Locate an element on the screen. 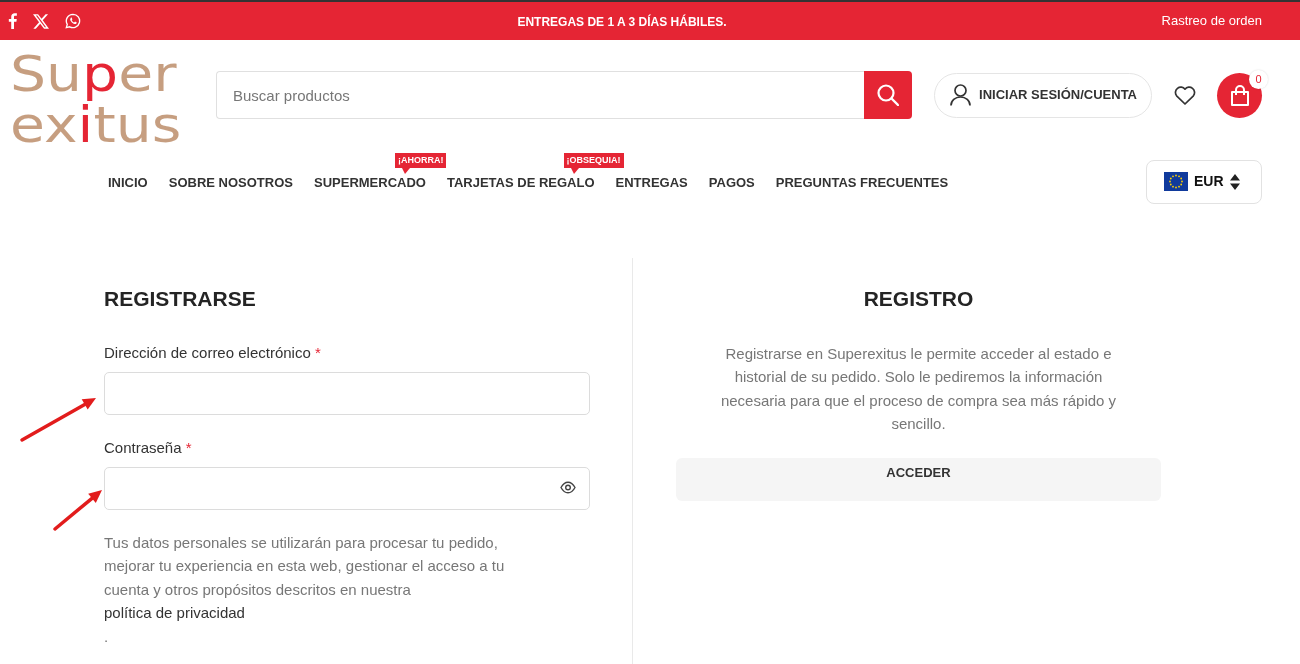  search-button is located at coordinates (888, 95).